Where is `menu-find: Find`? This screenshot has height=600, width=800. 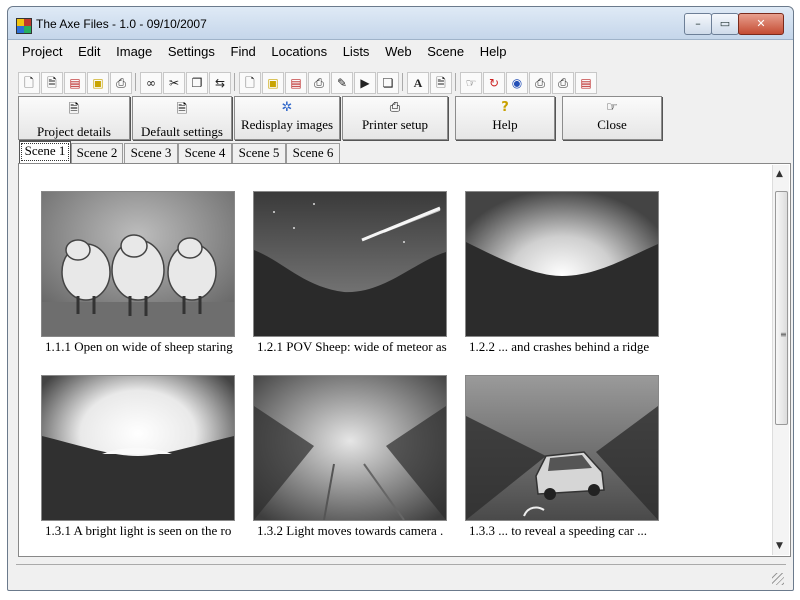 menu-find: Find is located at coordinates (243, 50).